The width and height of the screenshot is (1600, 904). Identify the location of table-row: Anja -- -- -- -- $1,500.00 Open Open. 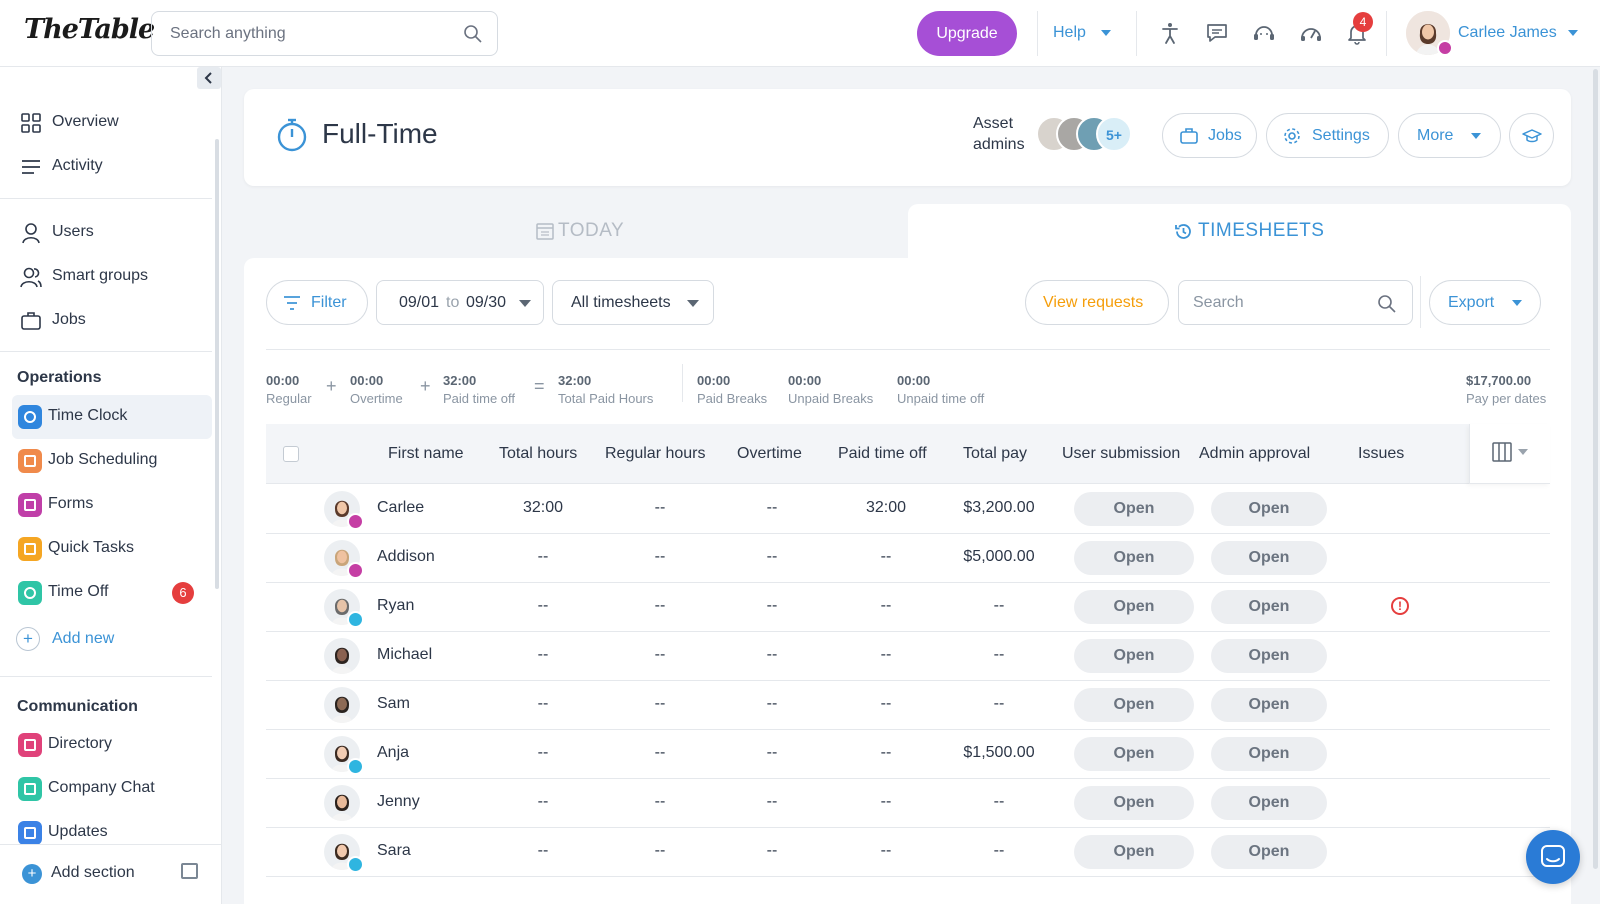
(908, 754).